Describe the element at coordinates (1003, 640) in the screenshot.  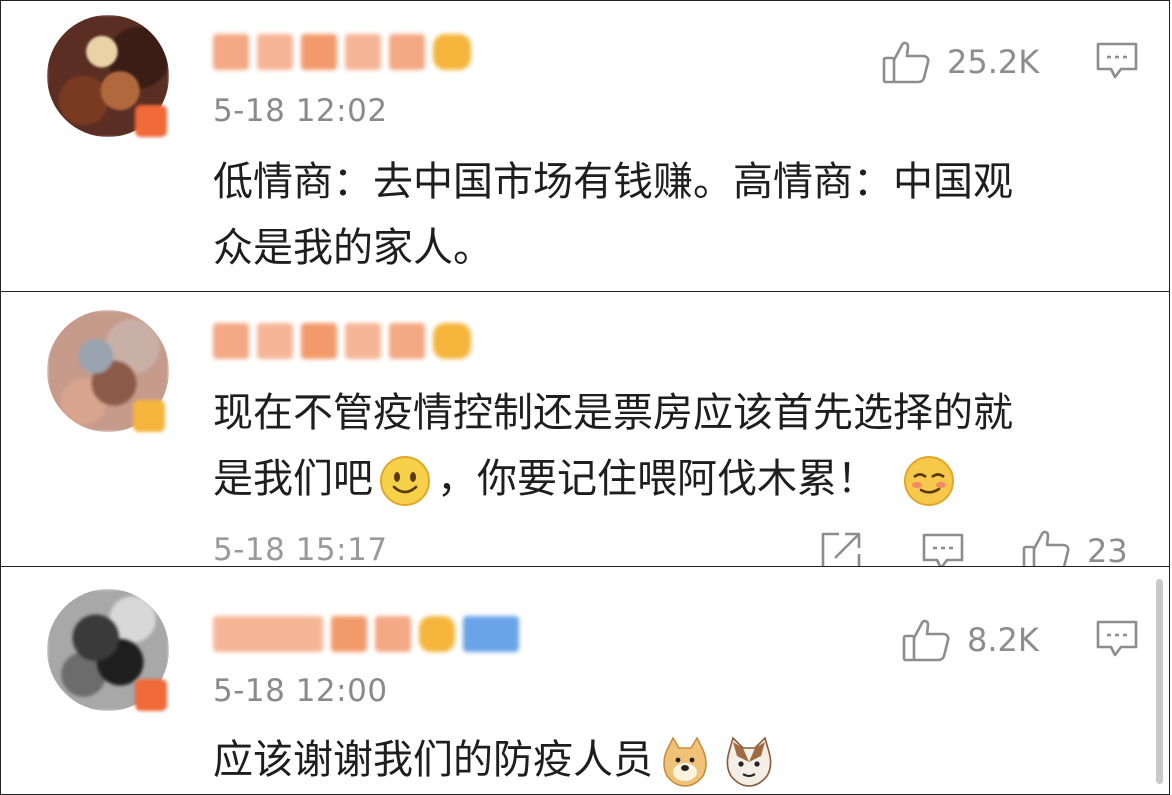
I see `like-count: 8.2K` at that location.